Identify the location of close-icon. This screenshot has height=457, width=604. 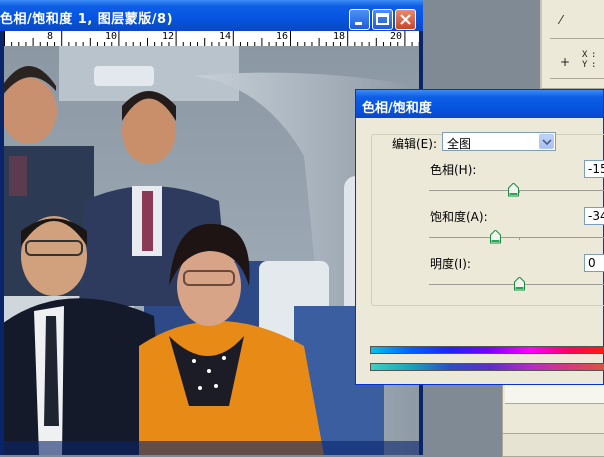
(405, 19).